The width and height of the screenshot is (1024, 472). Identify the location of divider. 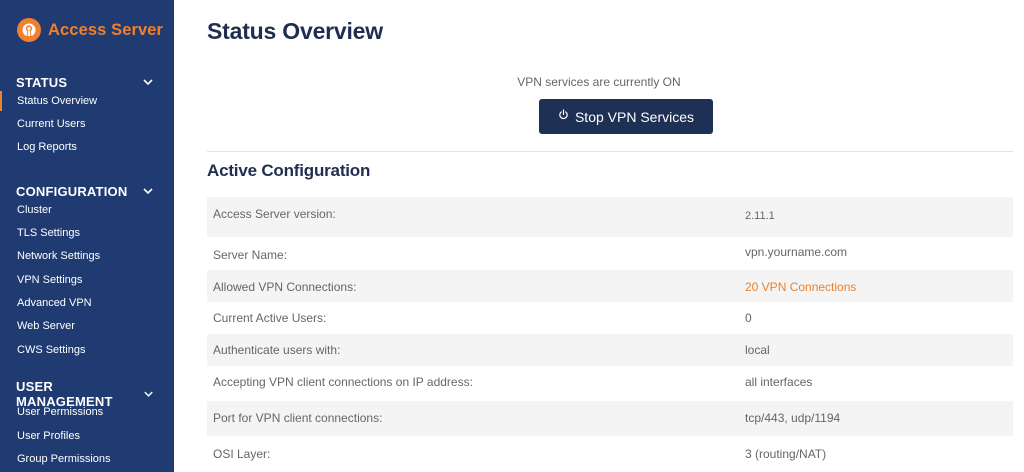
(610, 151).